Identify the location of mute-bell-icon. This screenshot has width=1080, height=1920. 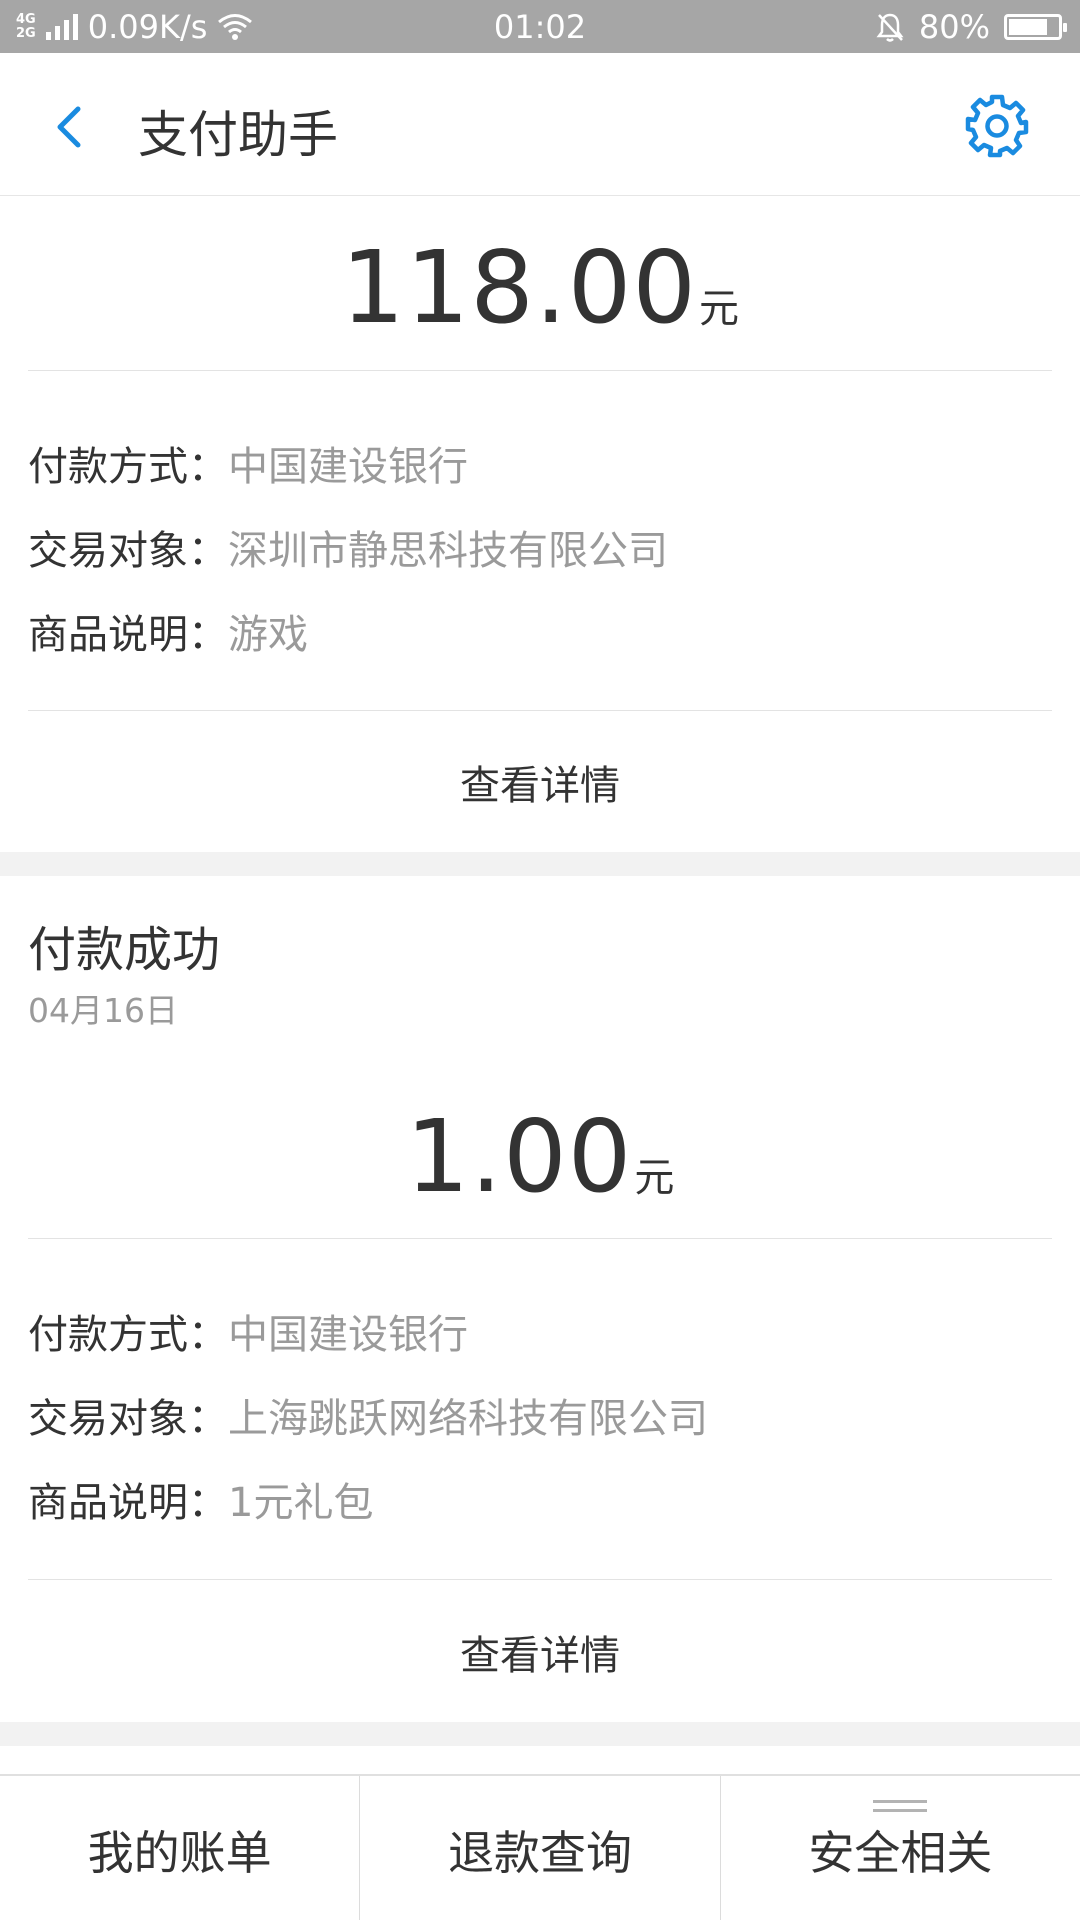
(890, 27).